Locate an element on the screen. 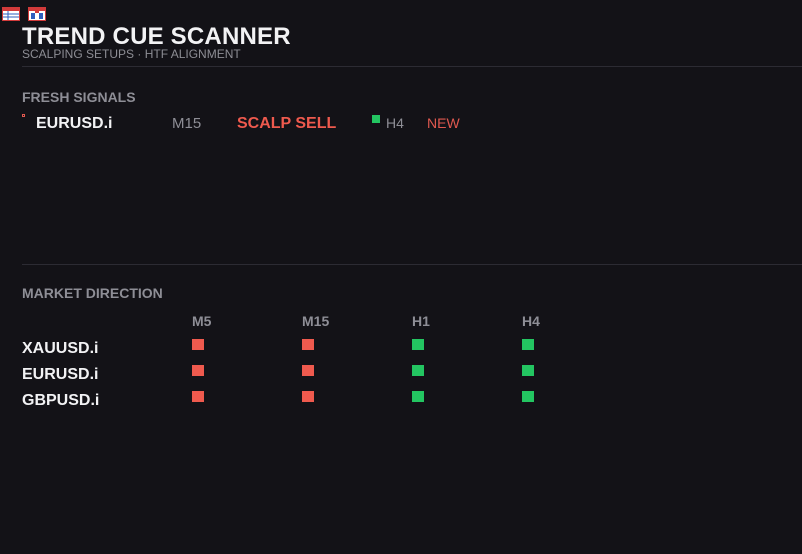 The width and height of the screenshot is (802, 554). section-divider is located at coordinates (412, 264).